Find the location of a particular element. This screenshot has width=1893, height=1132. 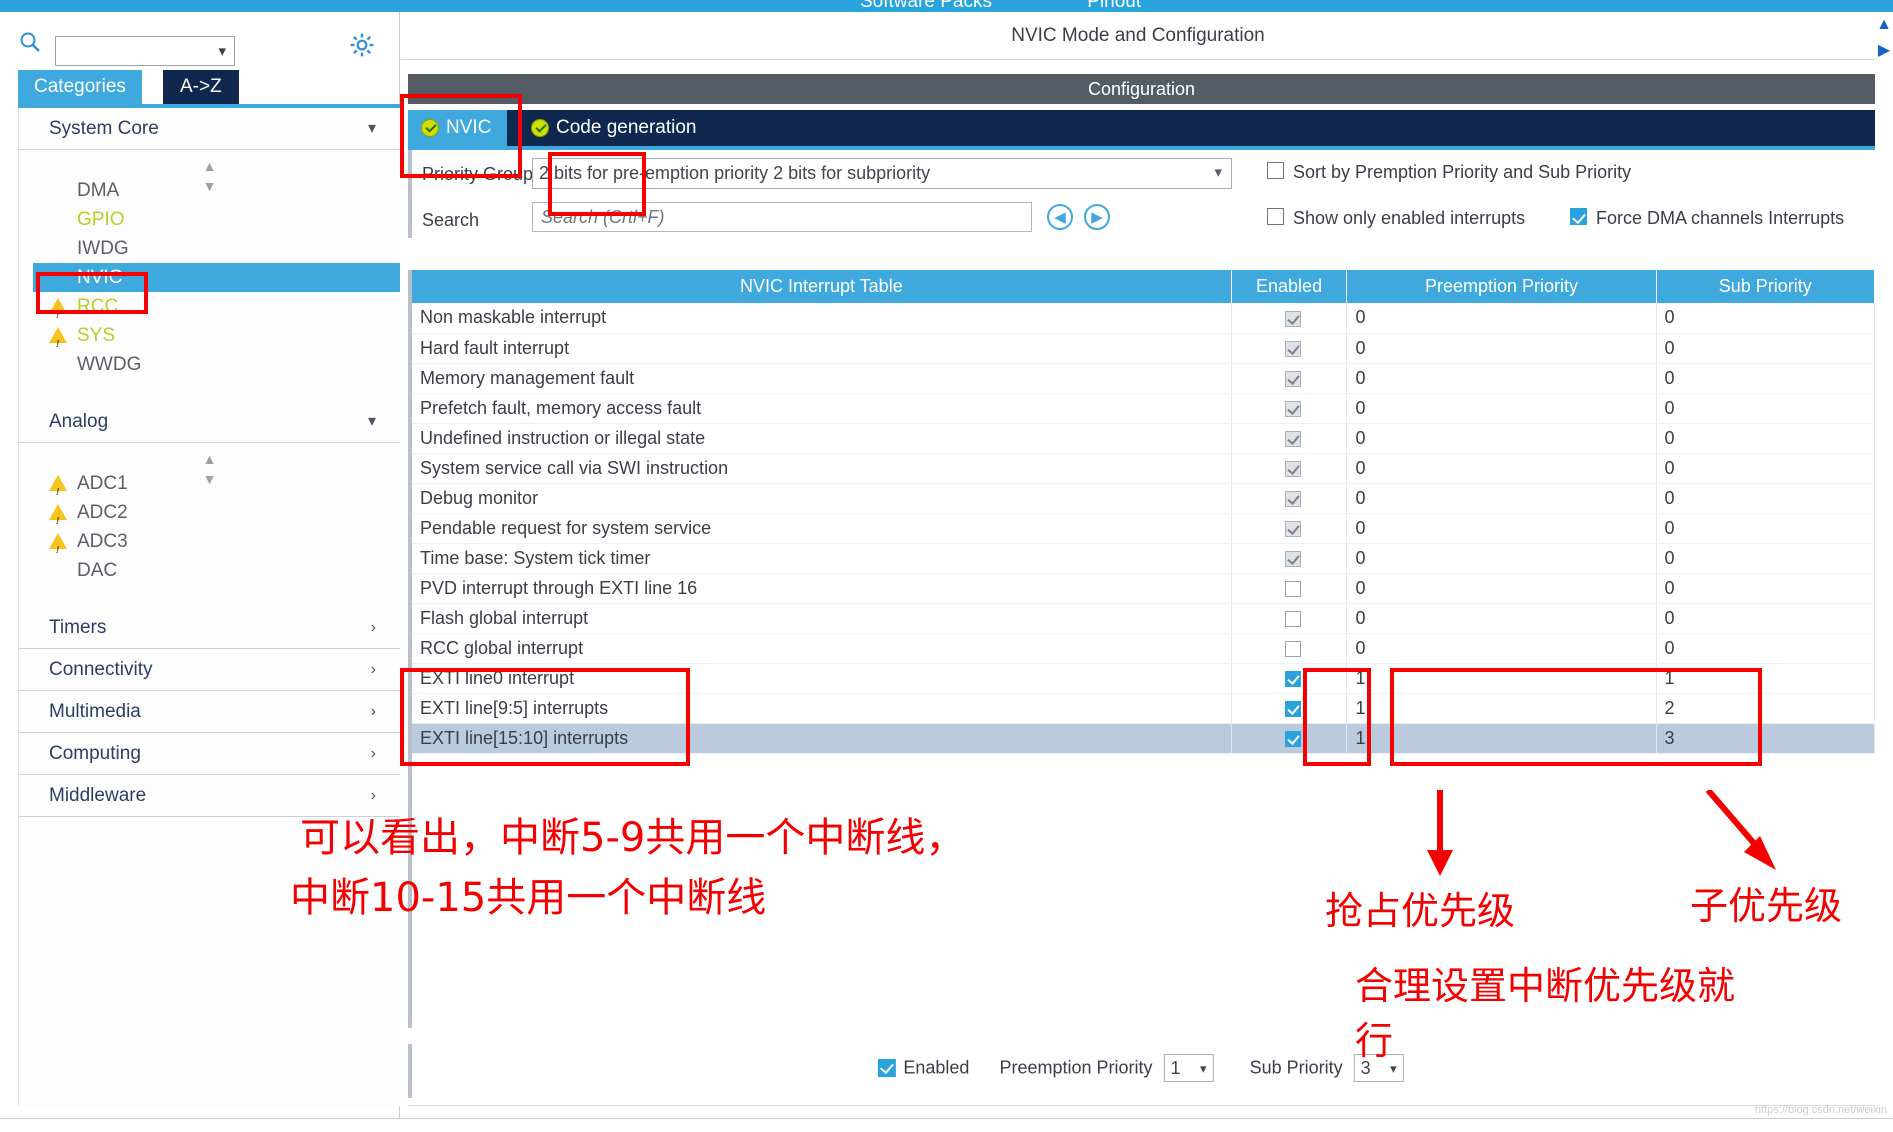

table-row: Undefined instruction or illegal state 0 0 is located at coordinates (1143, 438).